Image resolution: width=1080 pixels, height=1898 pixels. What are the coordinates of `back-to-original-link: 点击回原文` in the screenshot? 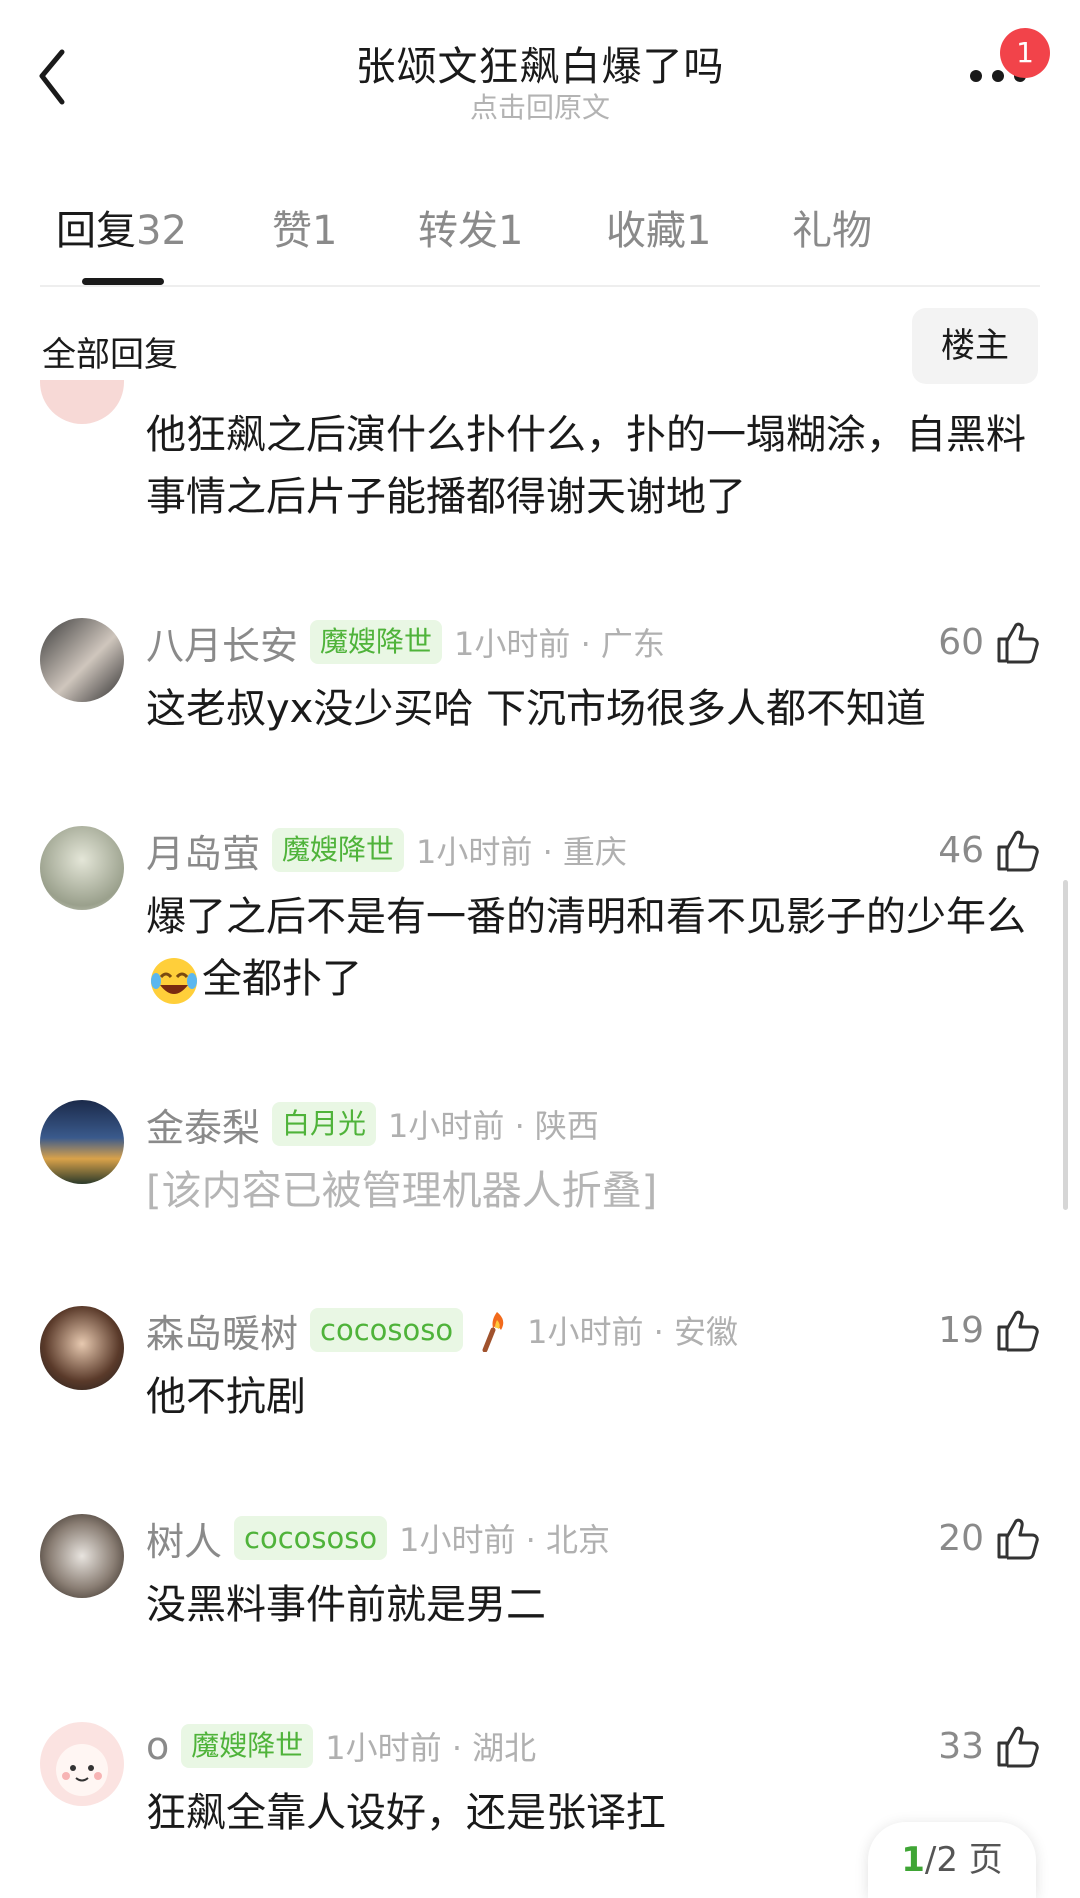 It's located at (540, 106).